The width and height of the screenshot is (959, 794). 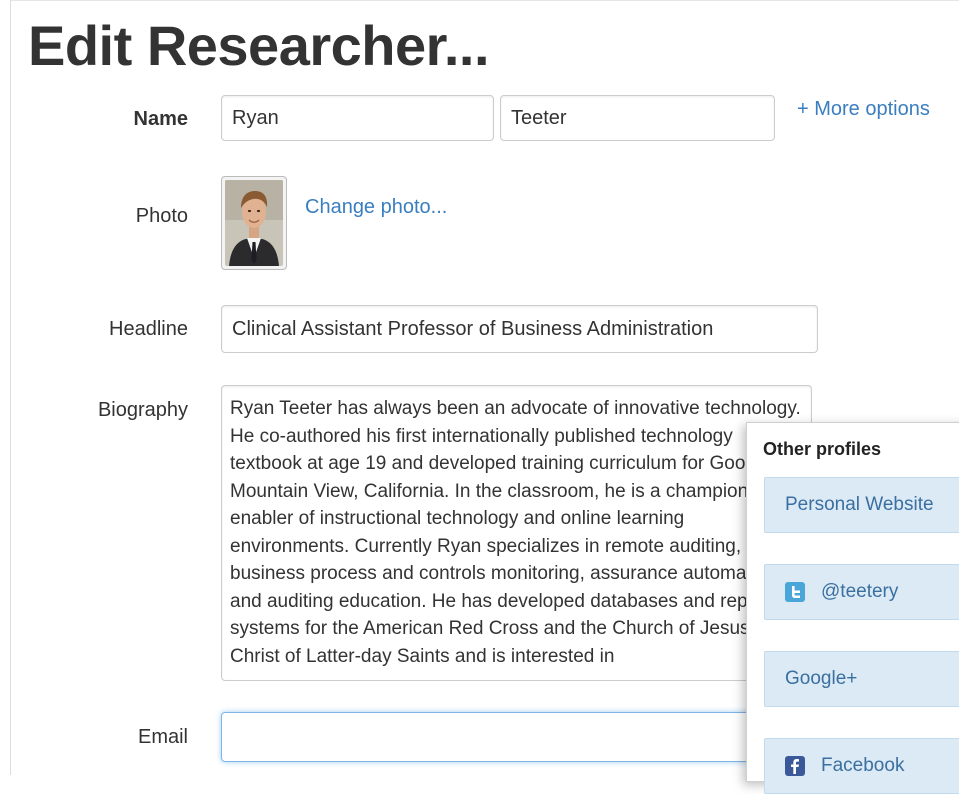 I want to click on facebook-icon, so click(x=795, y=766).